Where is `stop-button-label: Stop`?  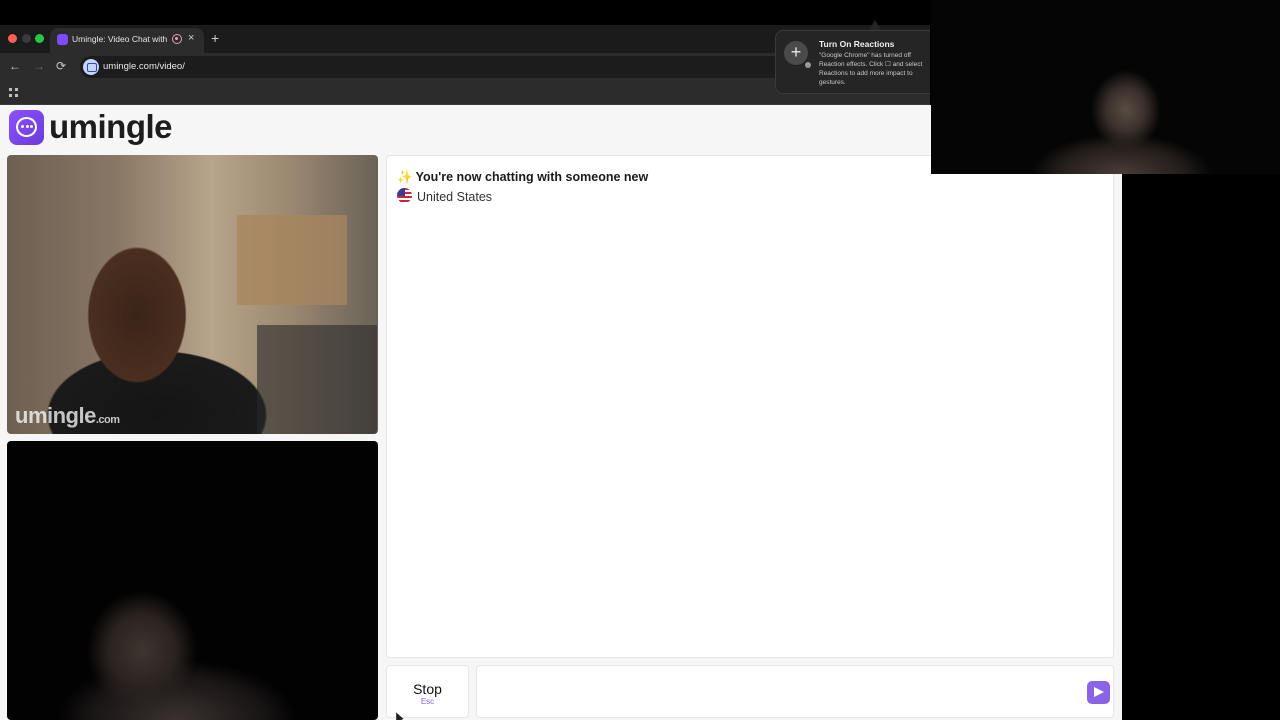 stop-button-label: Stop is located at coordinates (427, 689).